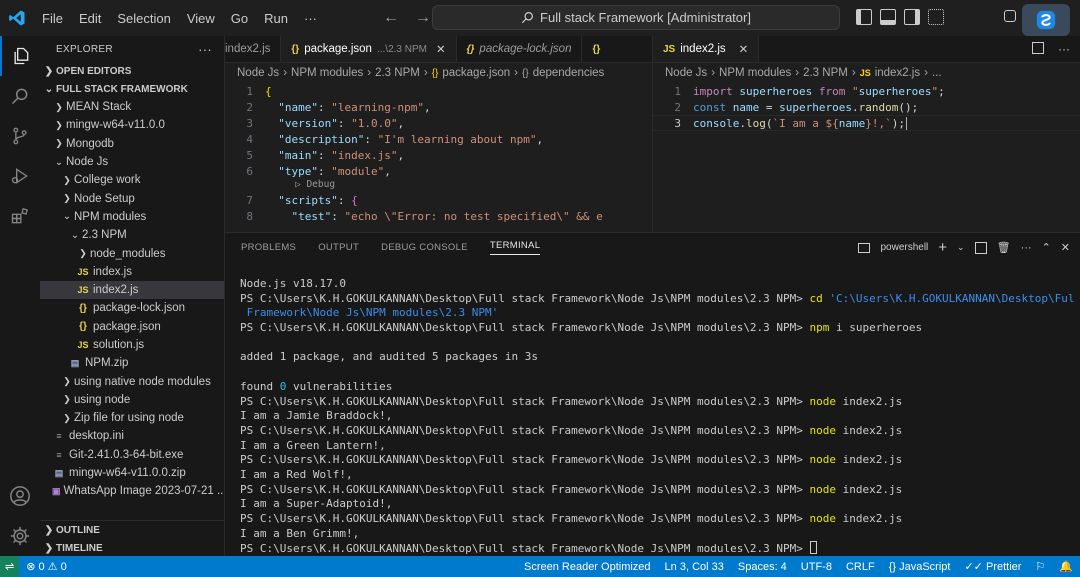  What do you see at coordinates (1004, 247) in the screenshot?
I see `trash-icon: 🗑` at bounding box center [1004, 247].